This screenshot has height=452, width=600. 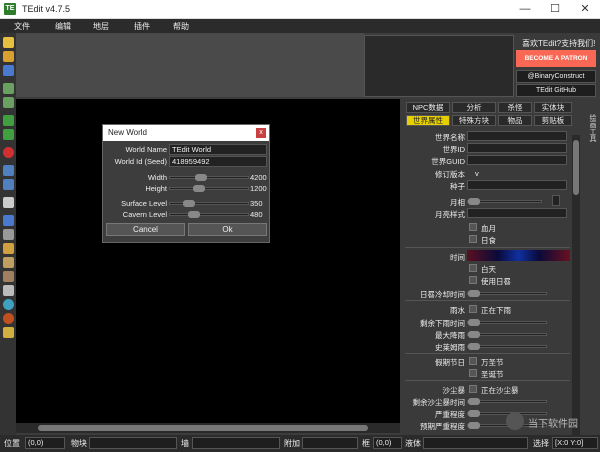 I want to click on bucket-icon, so click(x=8, y=290).